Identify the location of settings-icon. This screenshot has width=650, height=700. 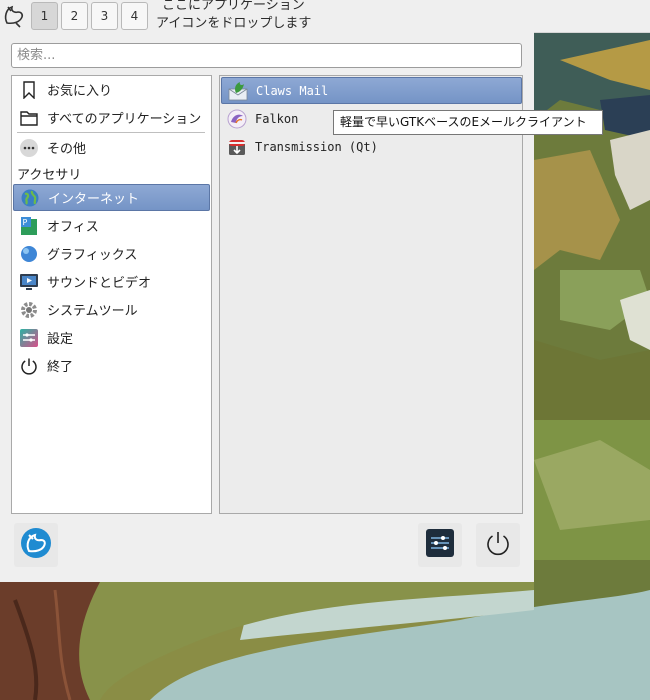
(29, 338).